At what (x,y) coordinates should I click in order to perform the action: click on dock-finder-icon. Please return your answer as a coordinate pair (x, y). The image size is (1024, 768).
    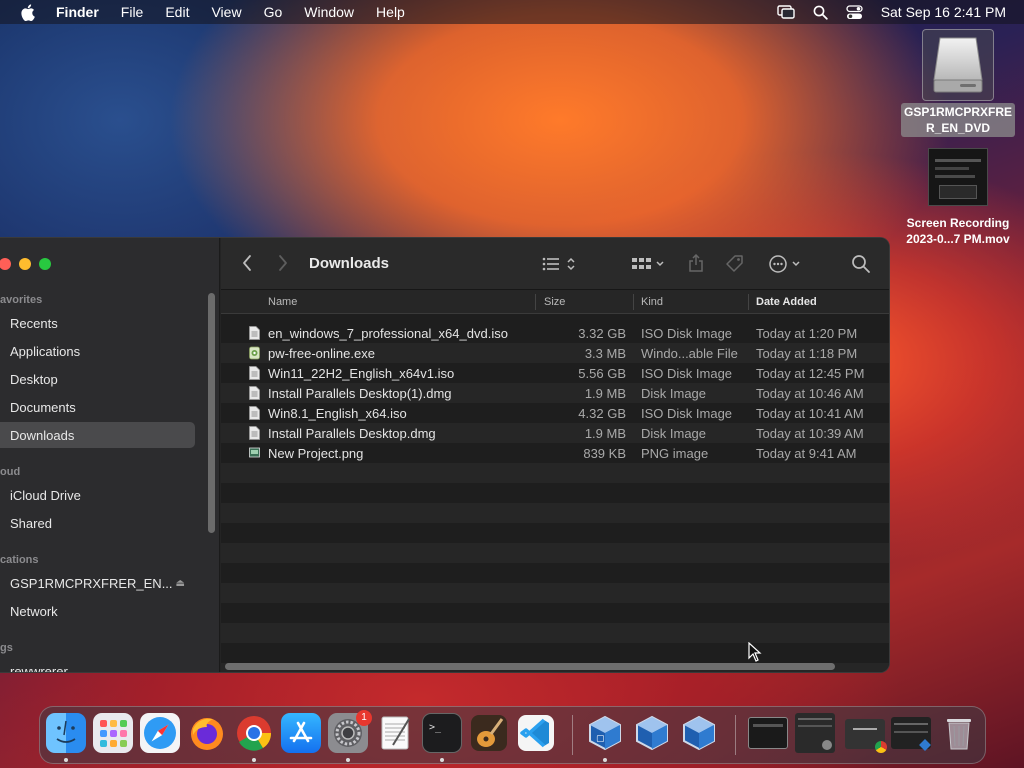
    Looking at the image, I should click on (66, 733).